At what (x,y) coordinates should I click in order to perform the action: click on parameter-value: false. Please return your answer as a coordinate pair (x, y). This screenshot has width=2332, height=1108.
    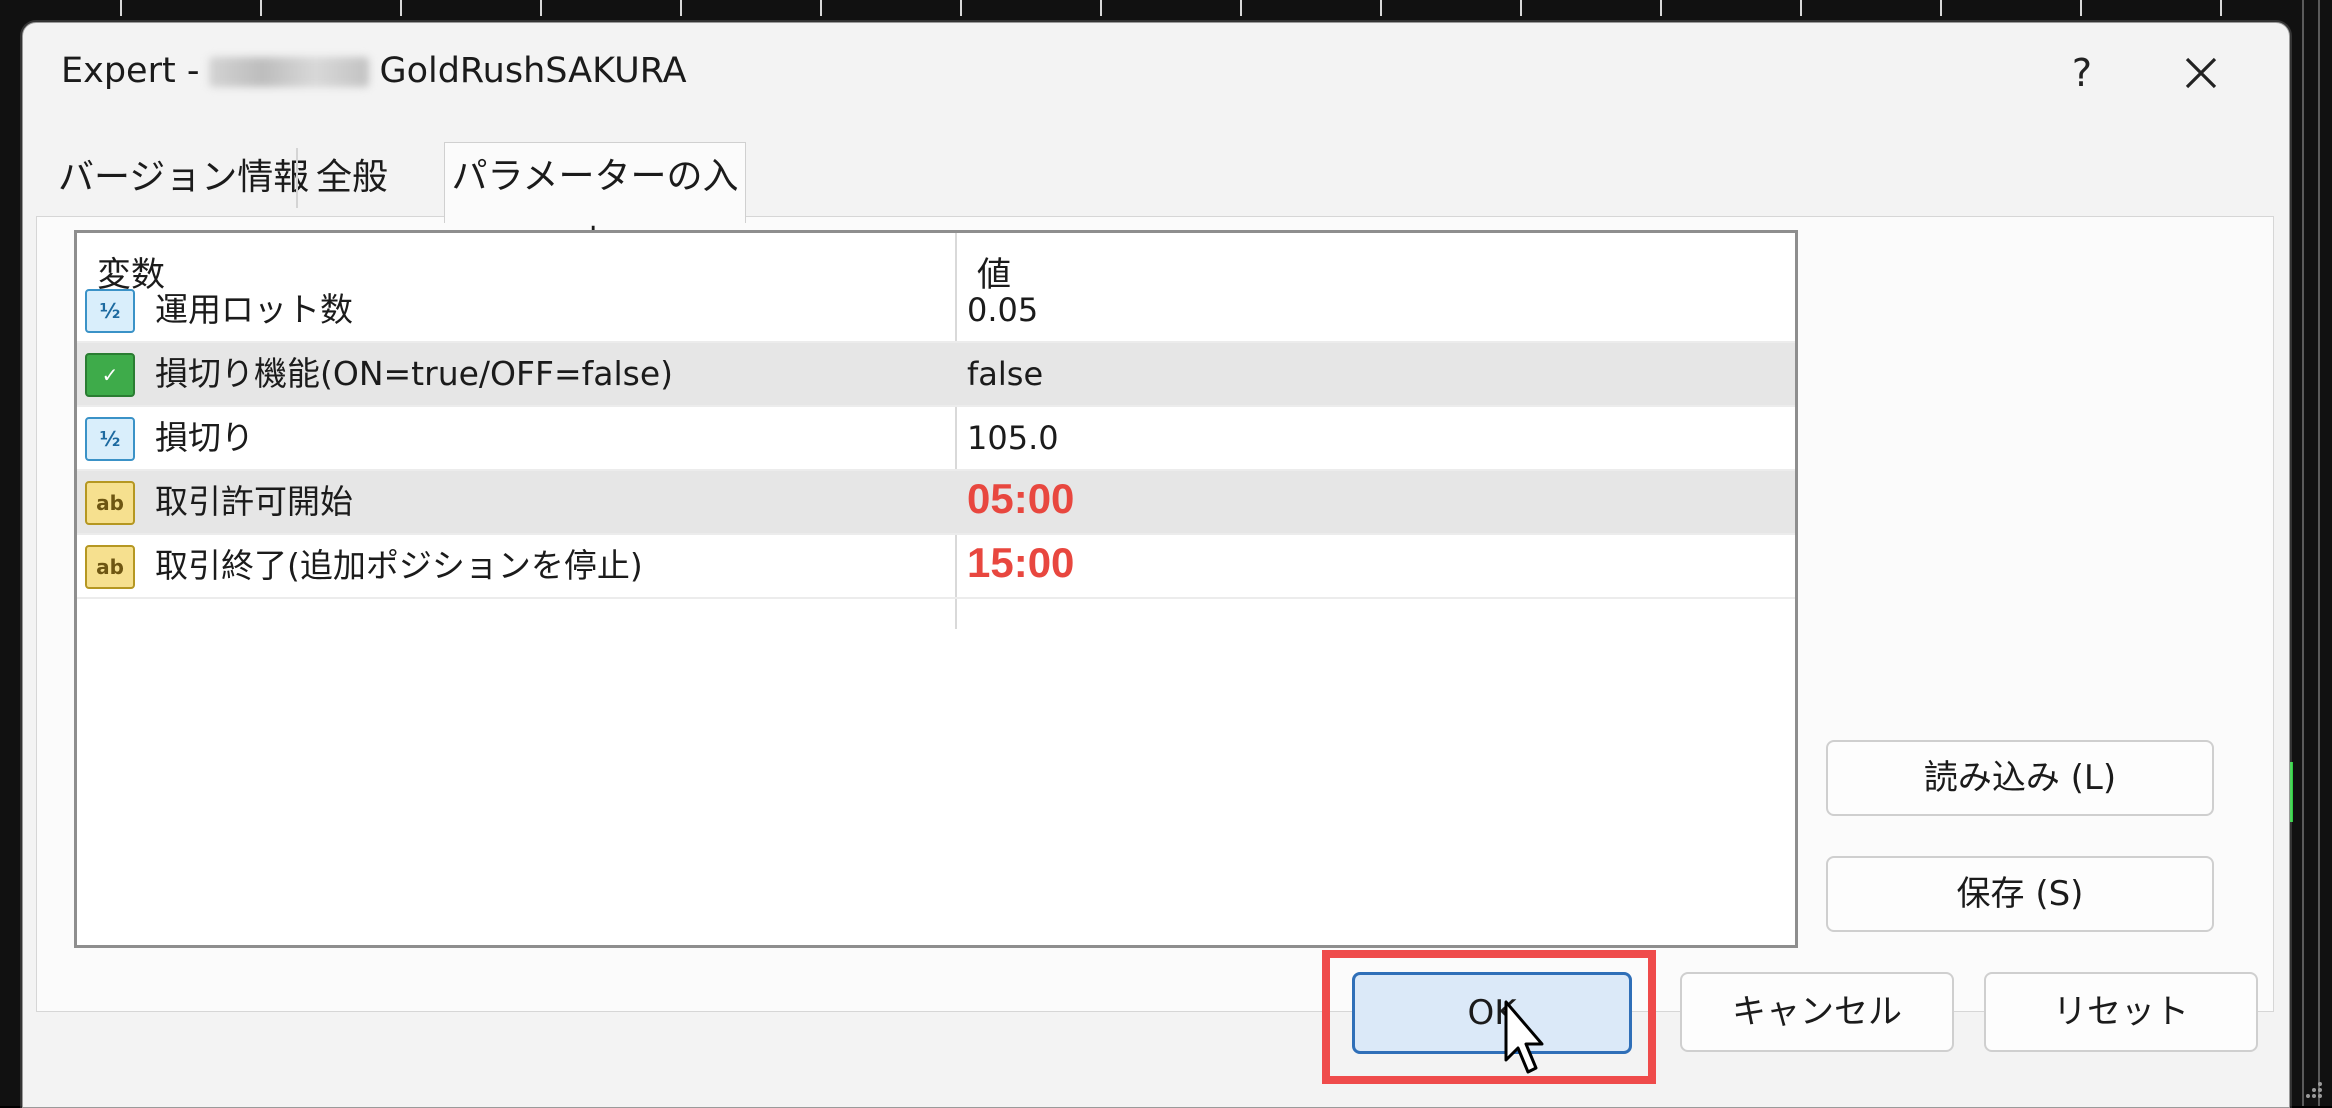
    Looking at the image, I should click on (1005, 374).